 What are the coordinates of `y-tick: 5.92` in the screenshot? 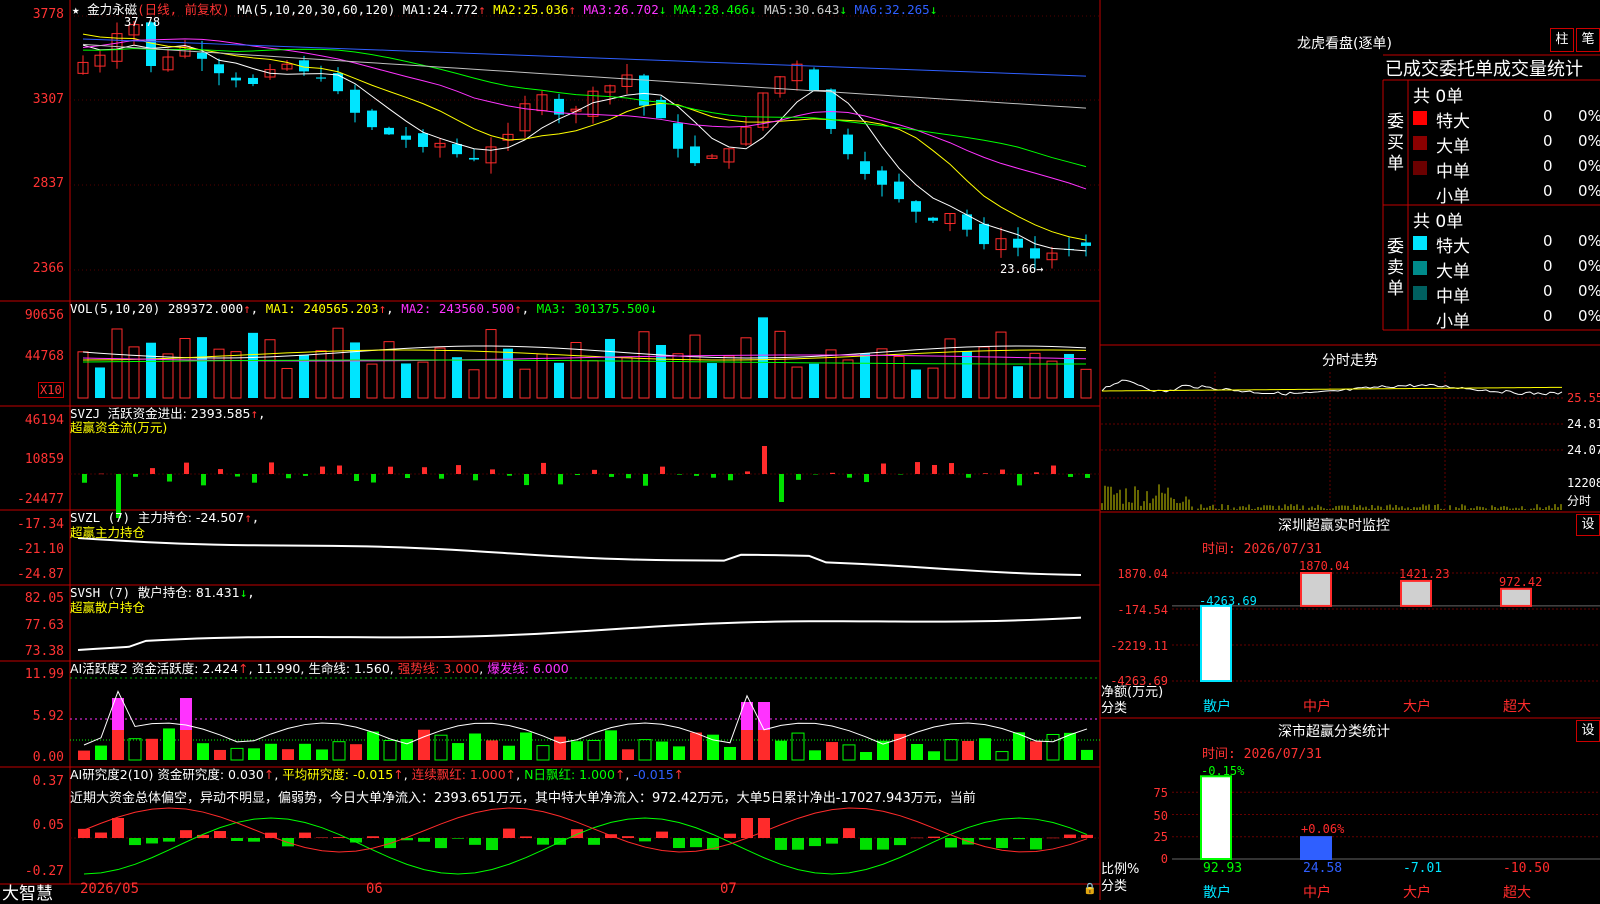 It's located at (48, 716).